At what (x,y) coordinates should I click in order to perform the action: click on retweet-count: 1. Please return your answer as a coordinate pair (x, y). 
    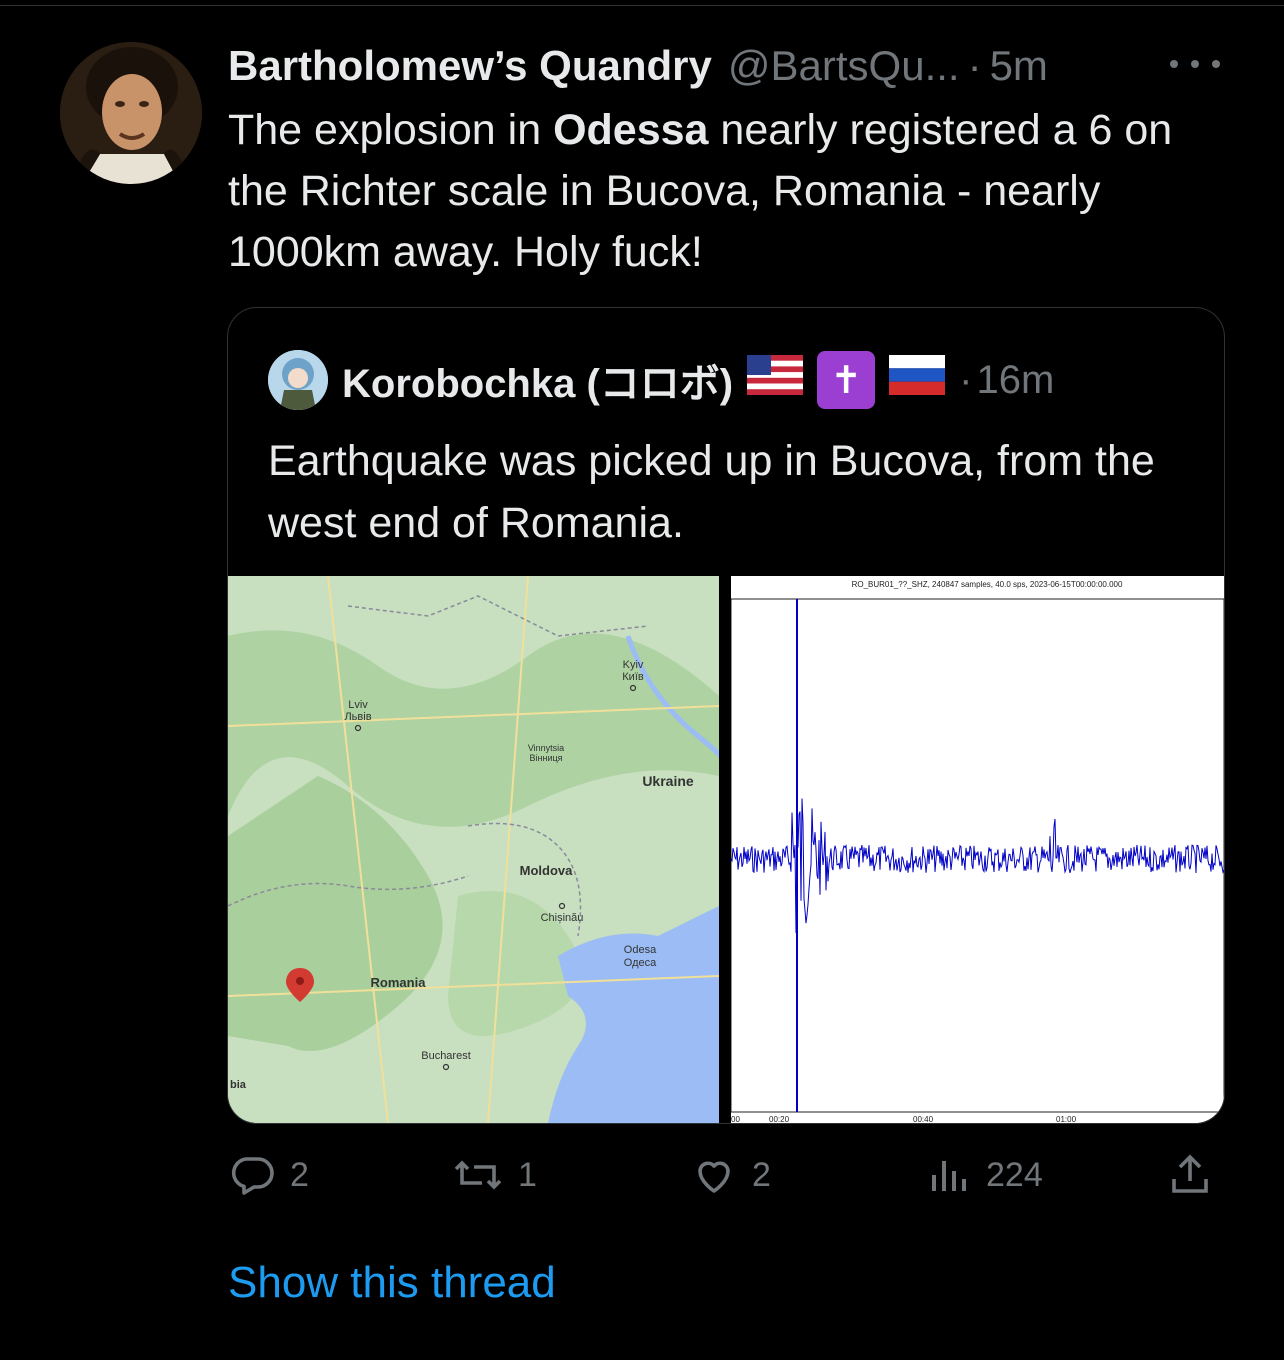
    Looking at the image, I should click on (527, 1174).